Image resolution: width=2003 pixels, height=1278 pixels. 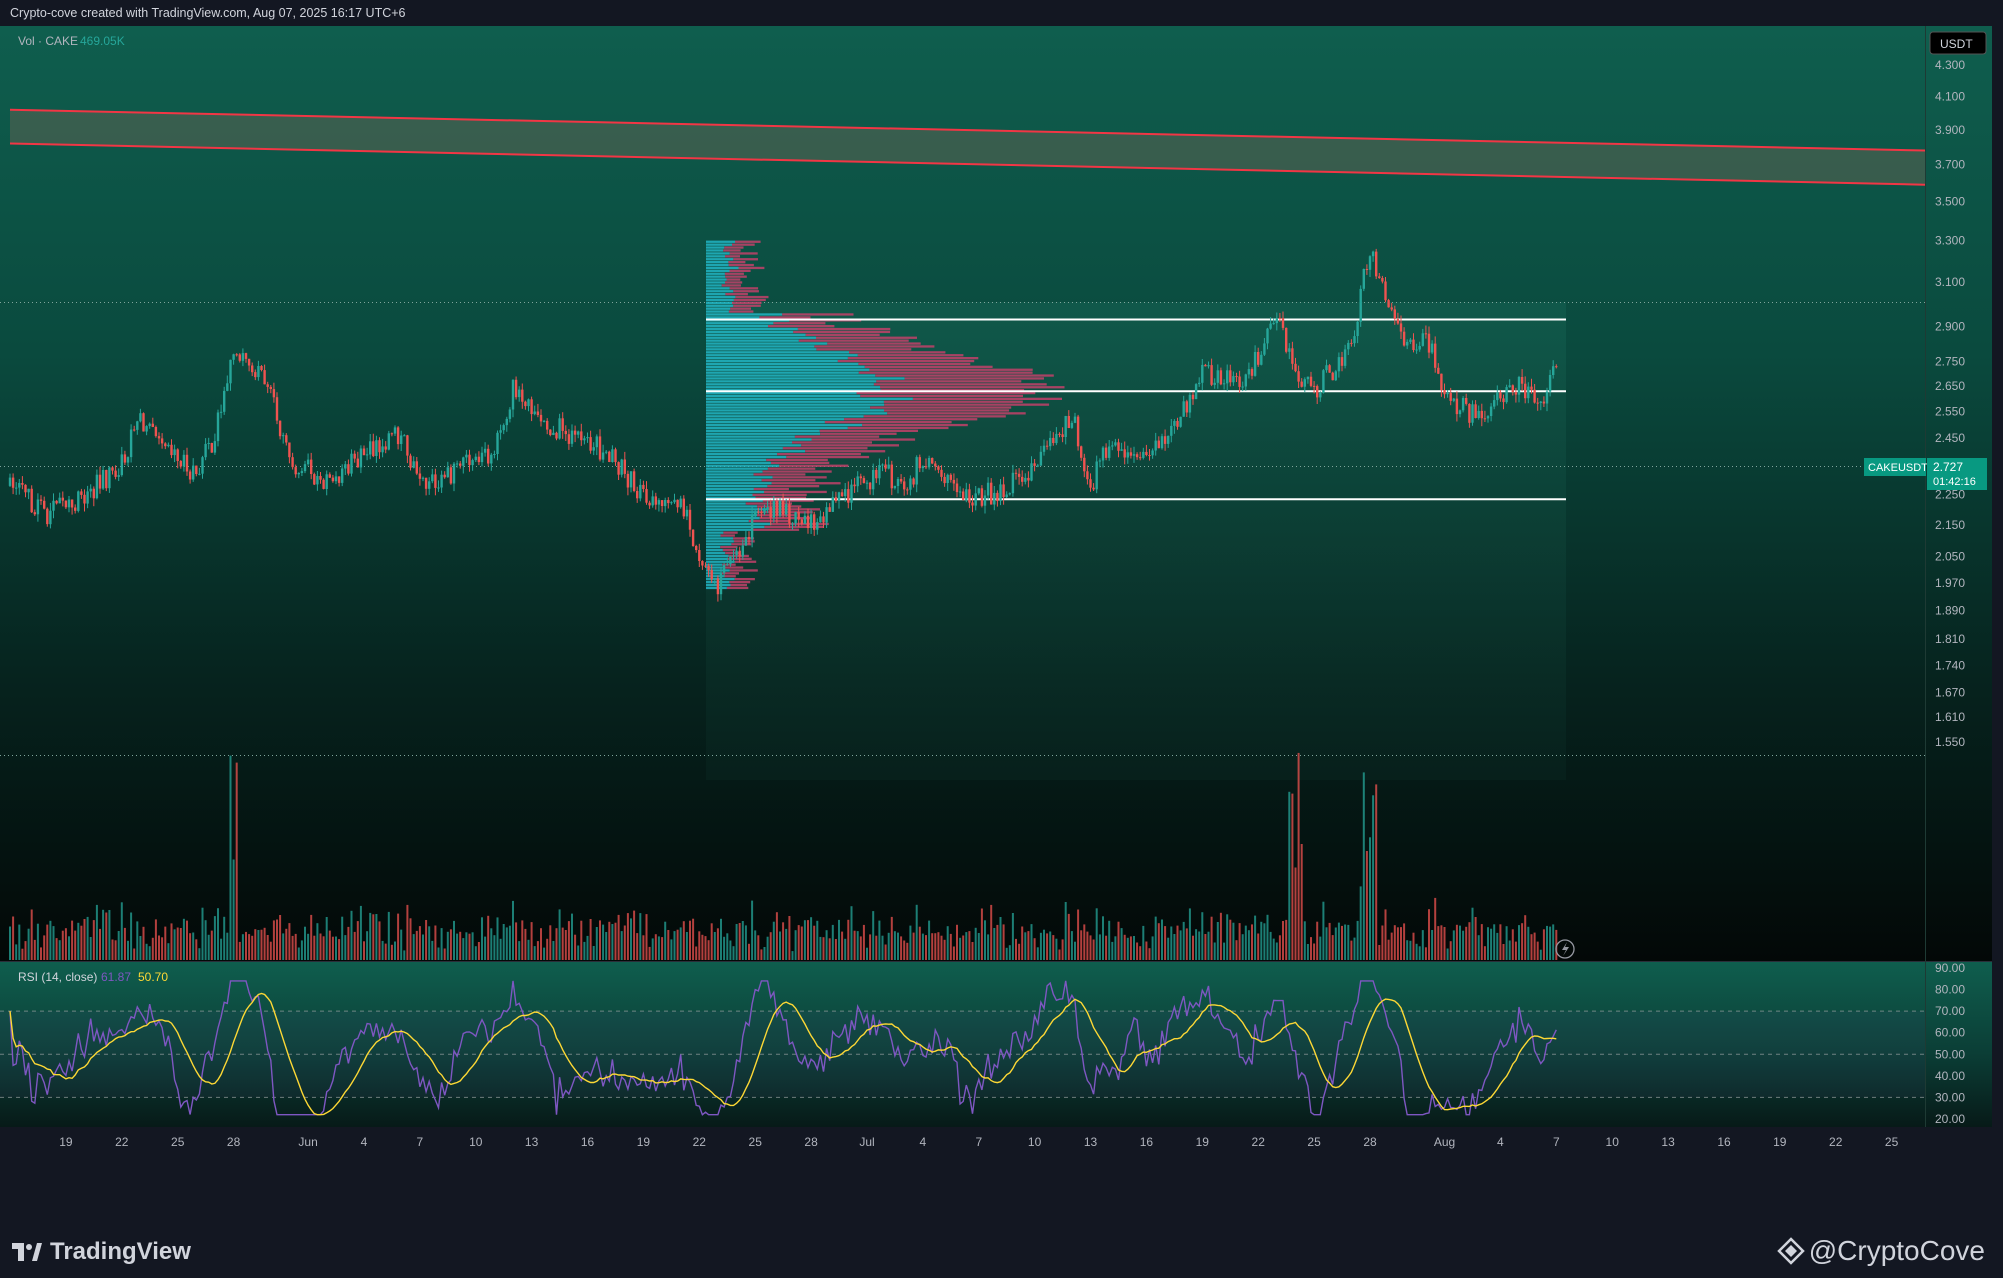 What do you see at coordinates (476, 1142) in the screenshot?
I see `time-tick: 10` at bounding box center [476, 1142].